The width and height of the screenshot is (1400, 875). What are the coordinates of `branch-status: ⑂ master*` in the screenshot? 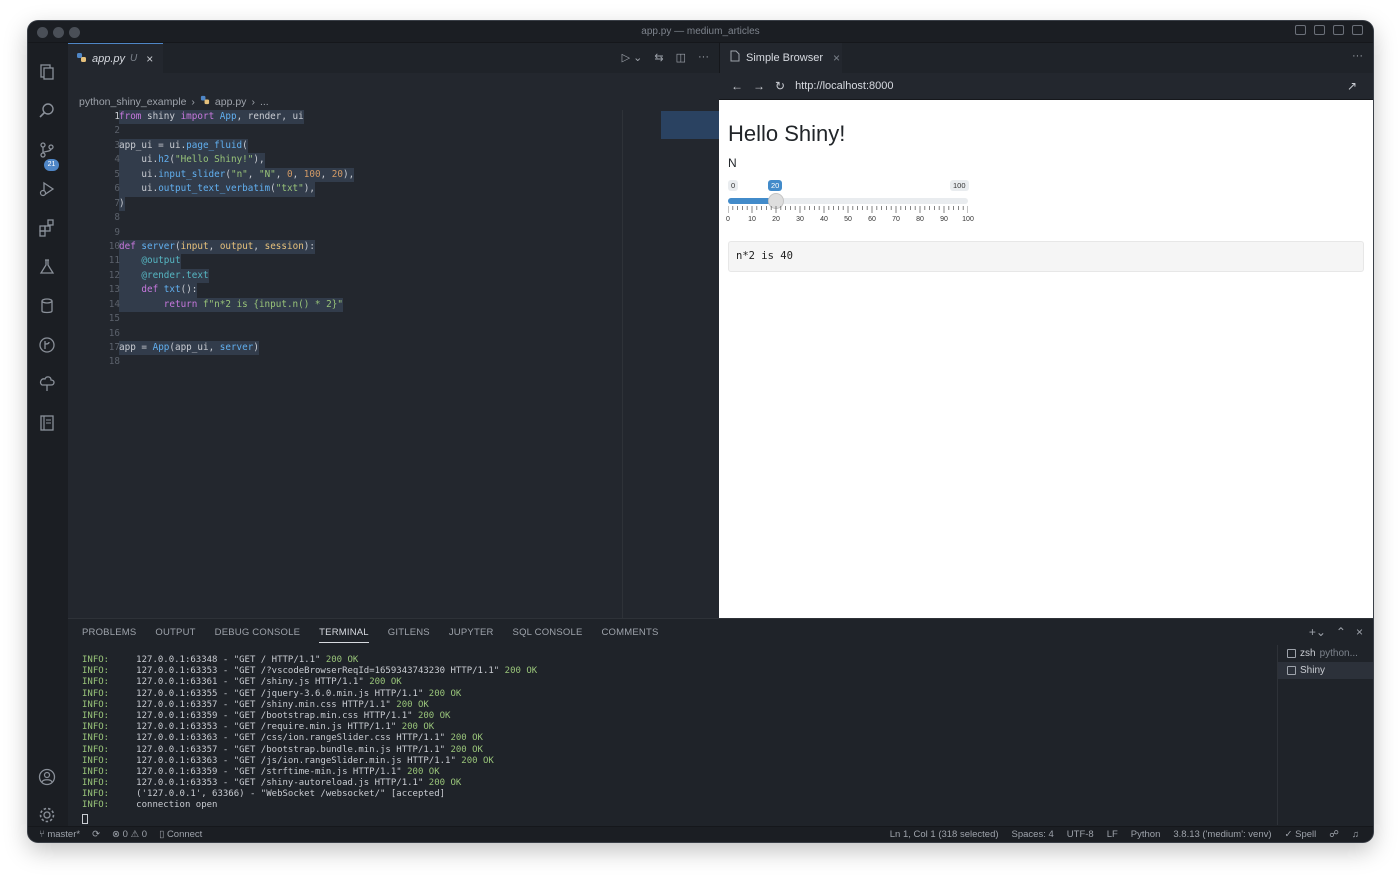 It's located at (59, 834).